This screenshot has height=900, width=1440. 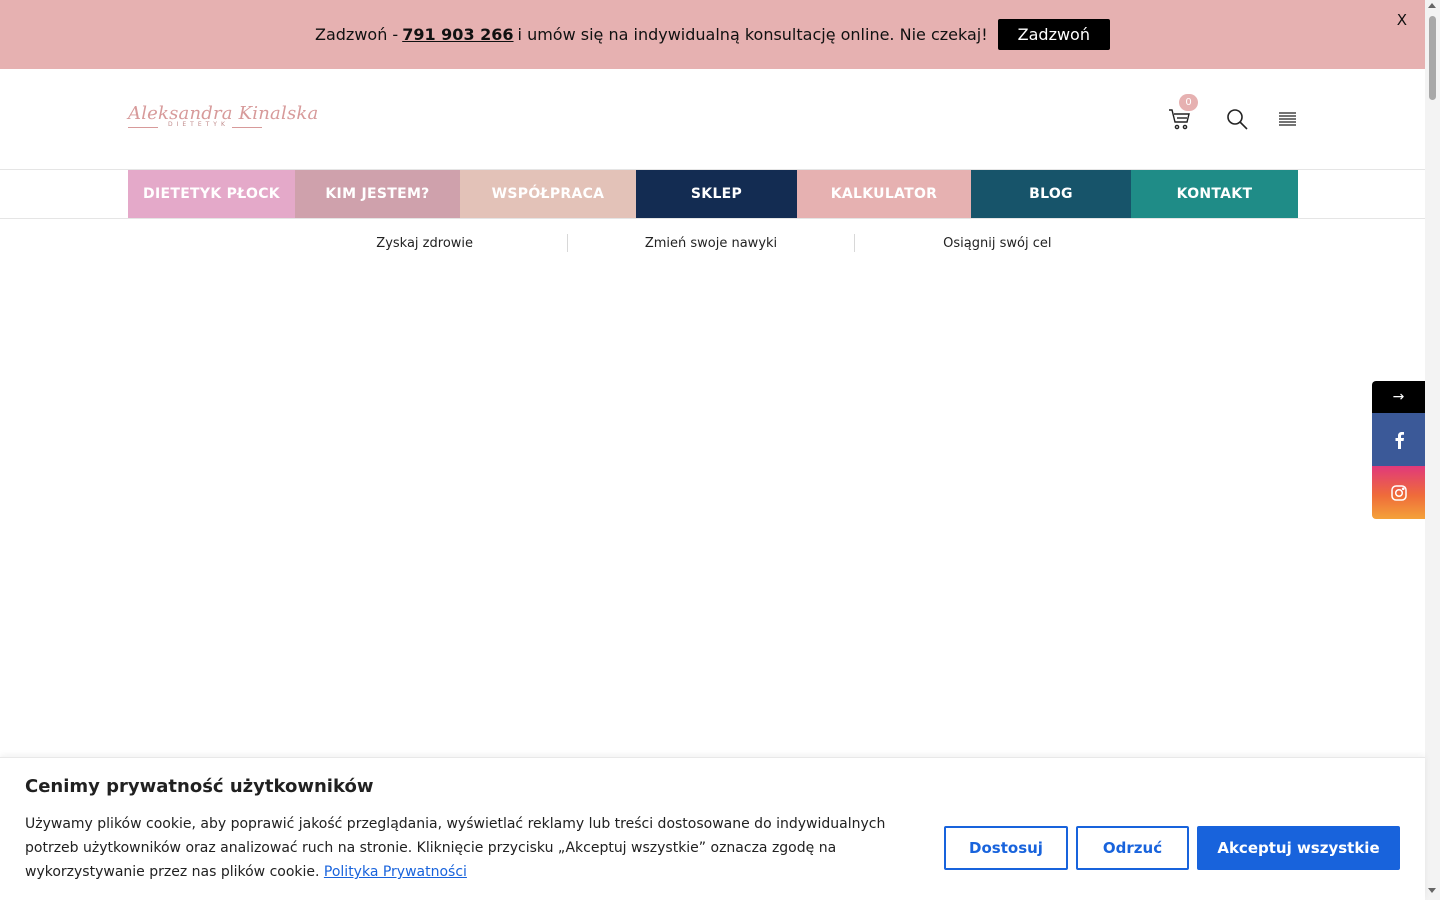 What do you see at coordinates (1214, 194) in the screenshot?
I see `nav-item-kontakt: KONTAKT` at bounding box center [1214, 194].